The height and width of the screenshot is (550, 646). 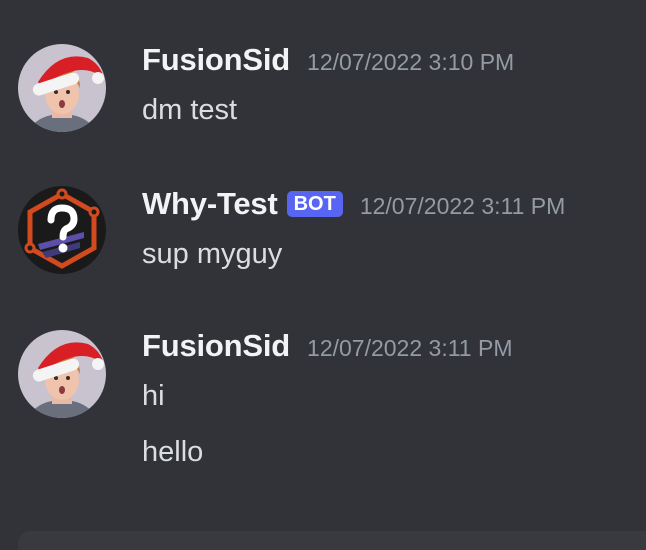 What do you see at coordinates (173, 452) in the screenshot?
I see `message-text: hello` at bounding box center [173, 452].